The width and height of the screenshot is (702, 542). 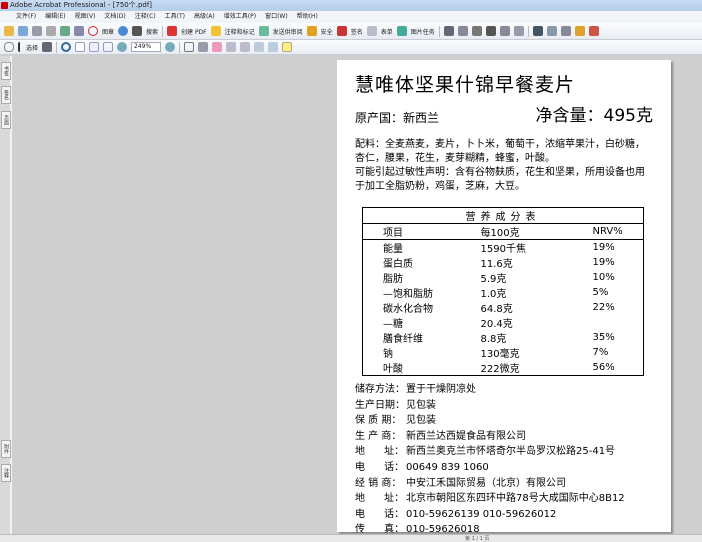 I want to click on header-item: 项目, so click(x=421, y=231).